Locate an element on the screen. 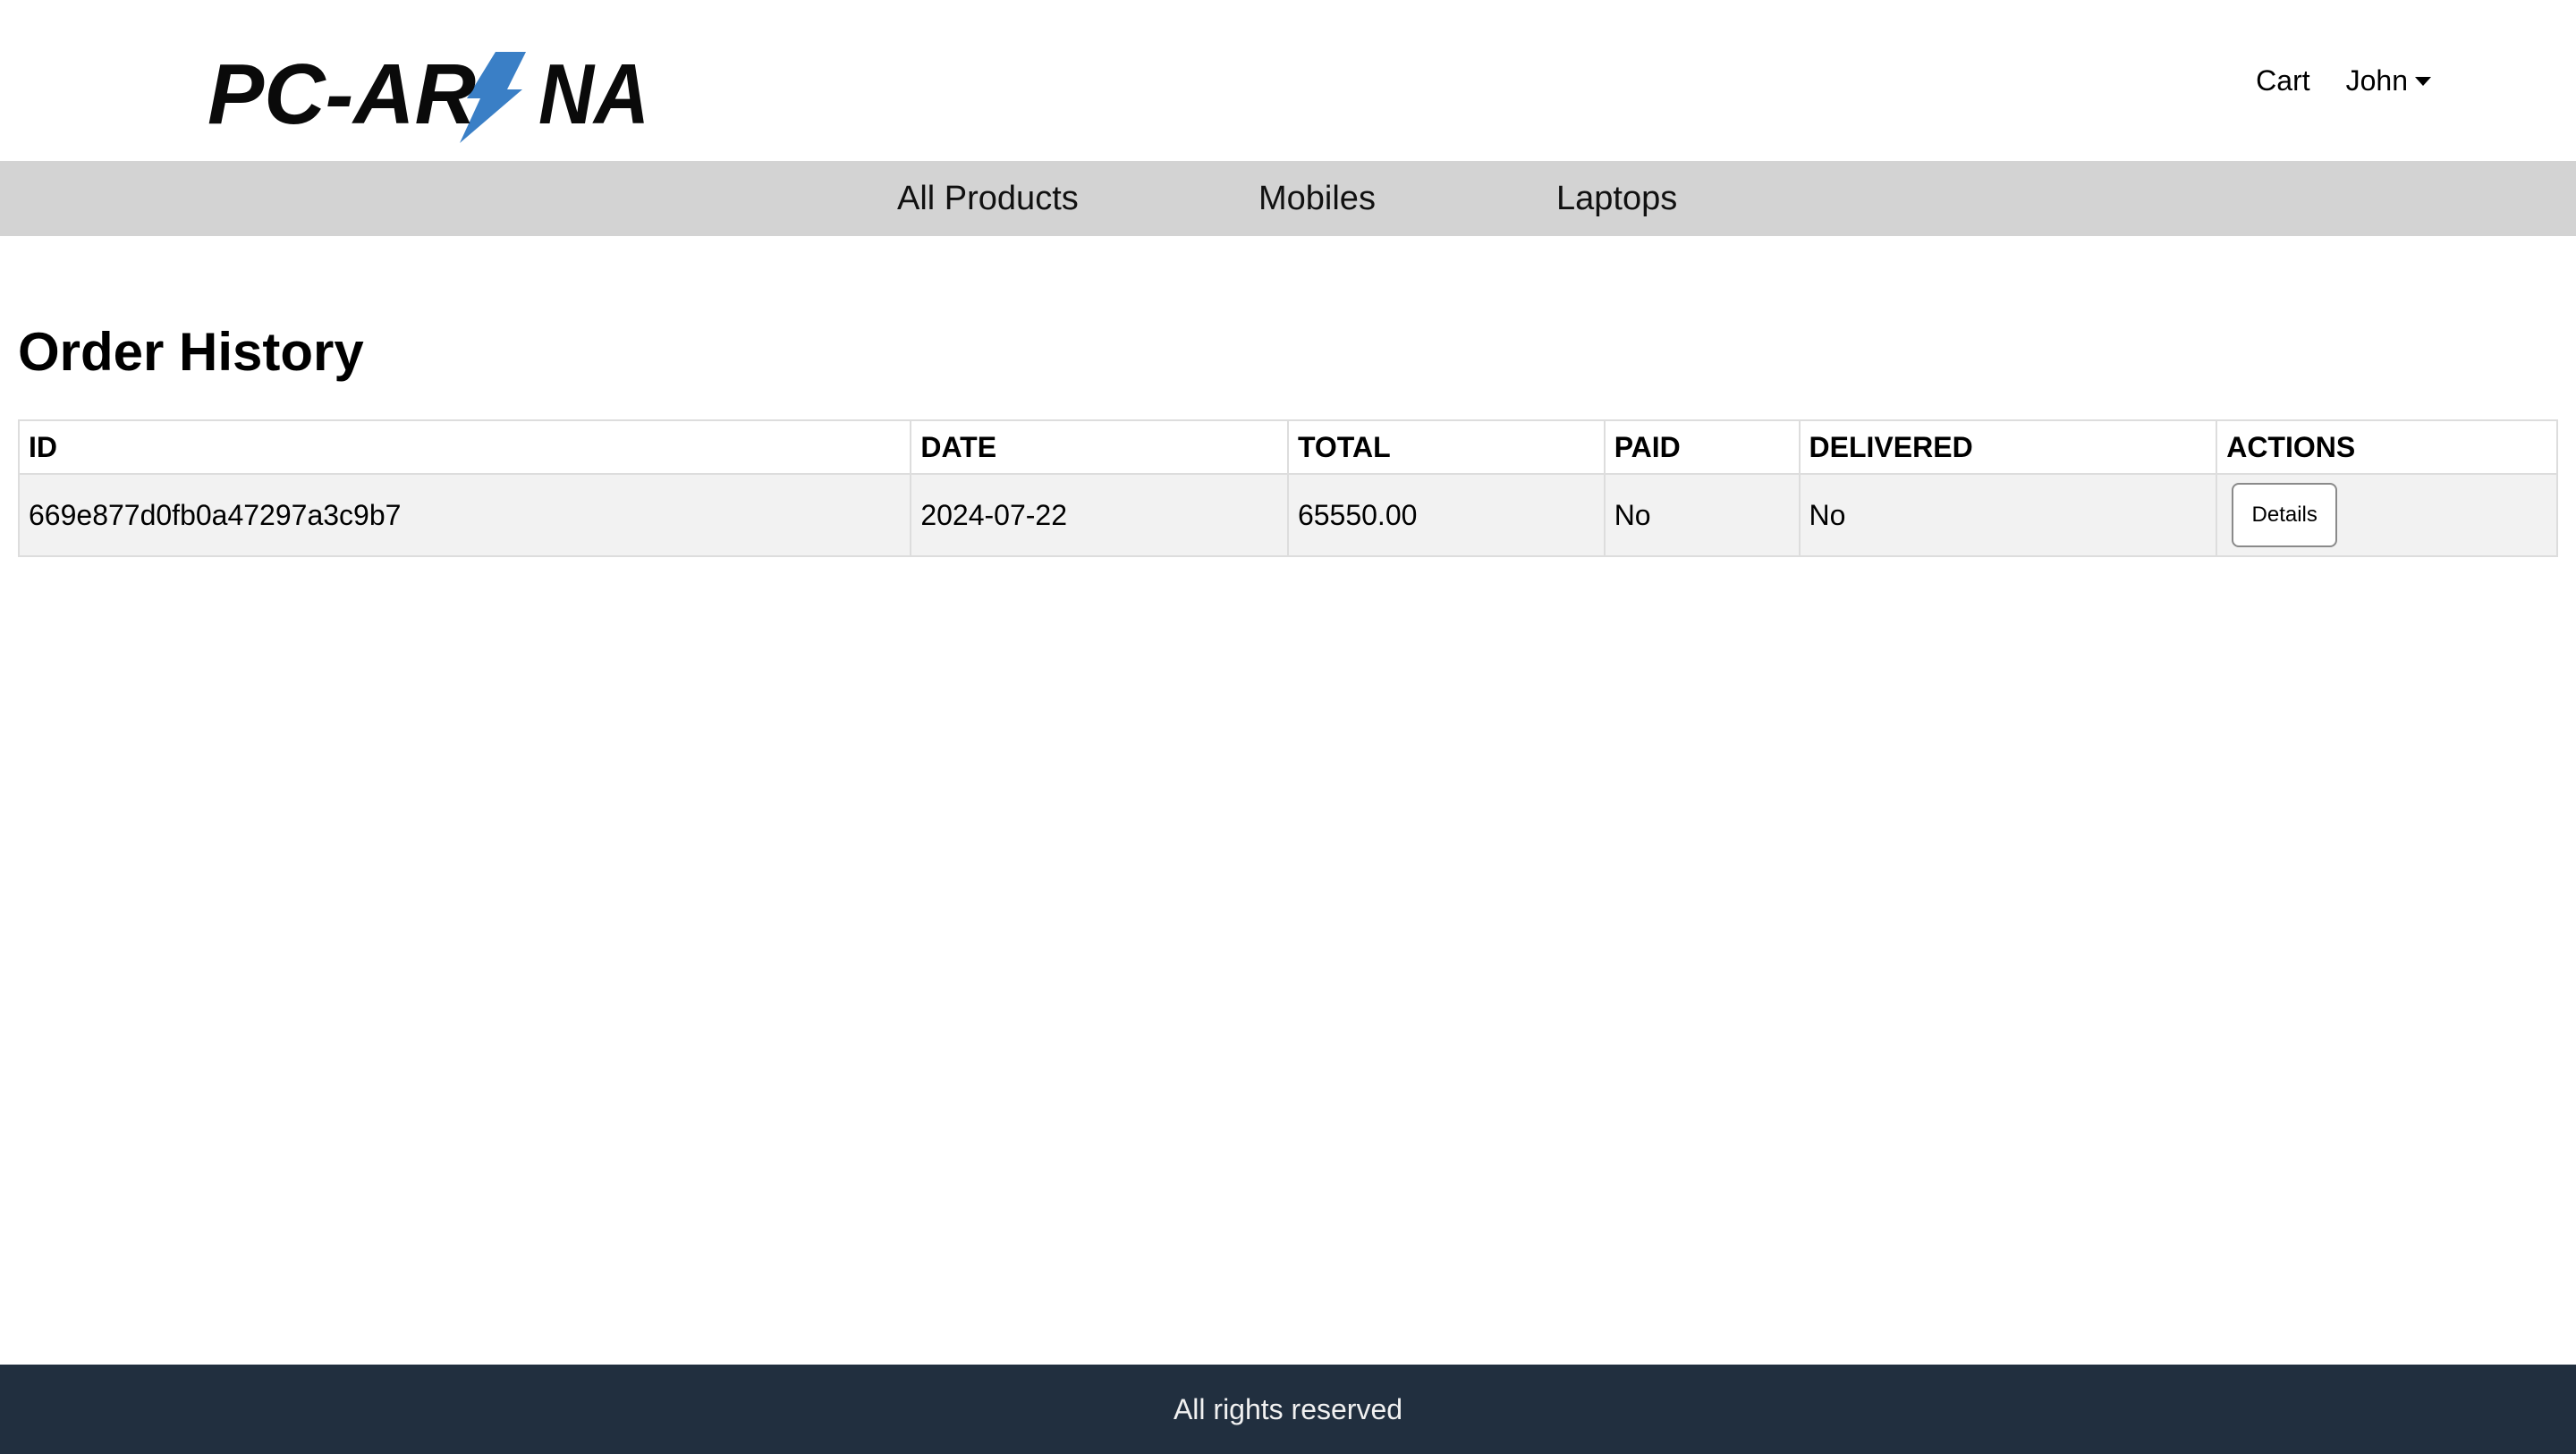  caret-down-icon is located at coordinates (2423, 81).